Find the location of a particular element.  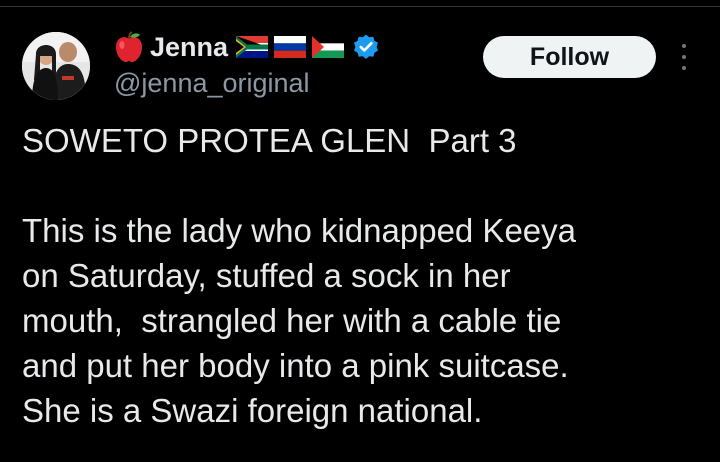

tweet-line: SOWETO PROTEA GLEN Part 3 is located at coordinates (269, 140).